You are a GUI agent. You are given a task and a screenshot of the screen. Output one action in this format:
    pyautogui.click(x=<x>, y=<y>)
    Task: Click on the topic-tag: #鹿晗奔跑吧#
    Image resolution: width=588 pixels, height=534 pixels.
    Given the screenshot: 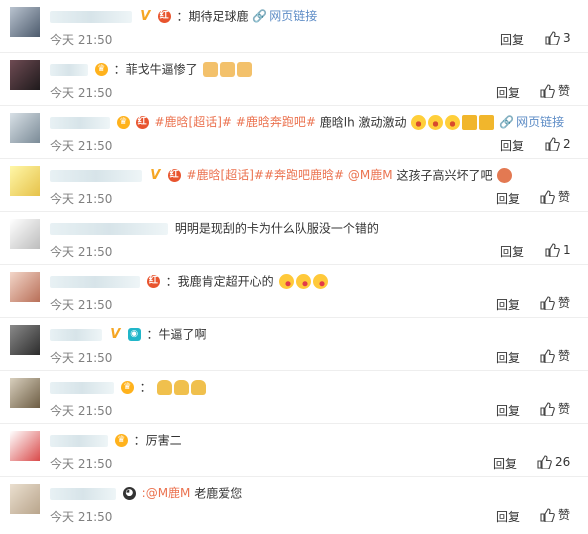 What is the action you would take?
    pyautogui.click(x=276, y=122)
    